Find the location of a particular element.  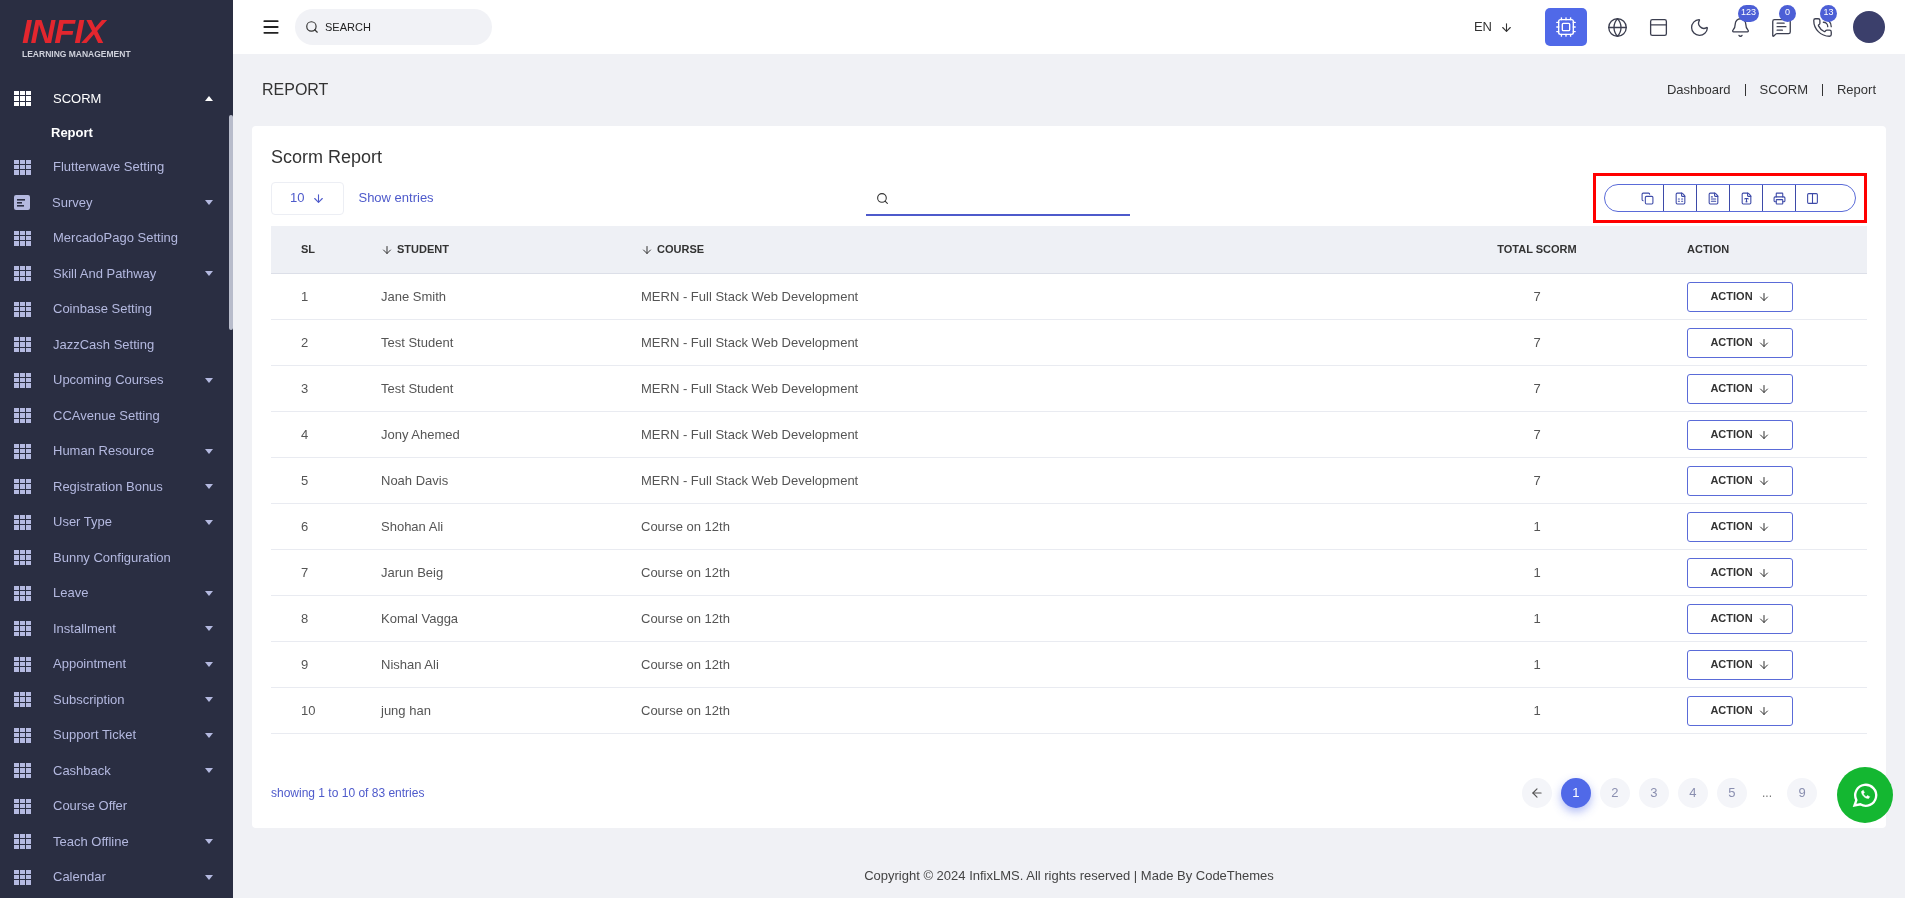

sidebar-item: CCAvenue Setting is located at coordinates (116, 415).